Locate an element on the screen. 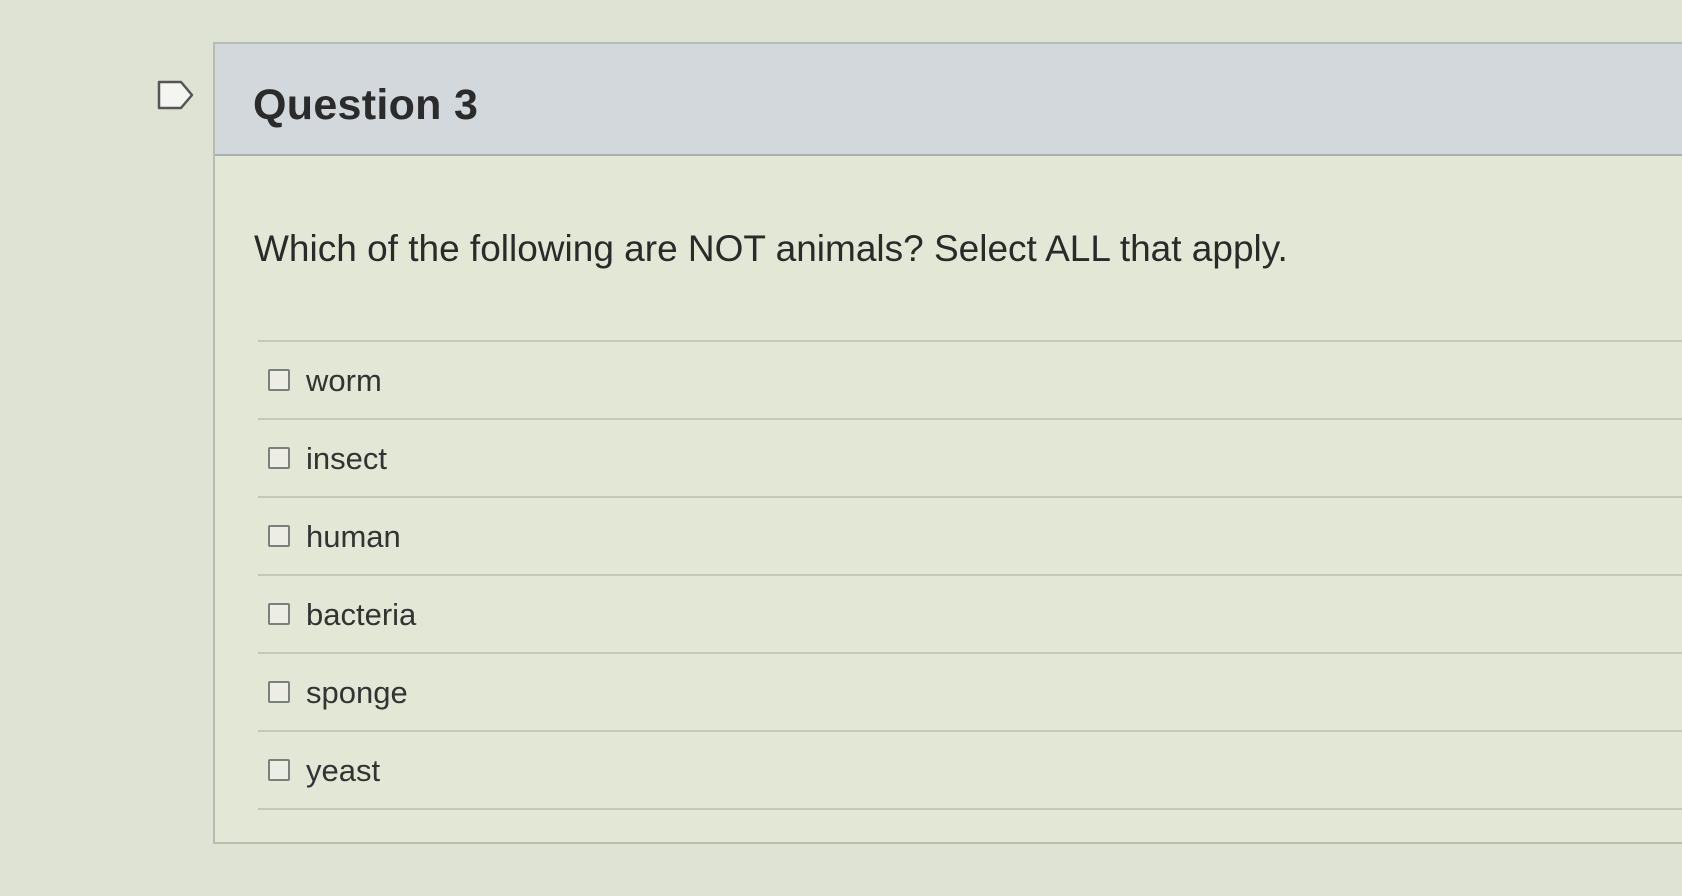  answer-option: insect is located at coordinates (970, 459).